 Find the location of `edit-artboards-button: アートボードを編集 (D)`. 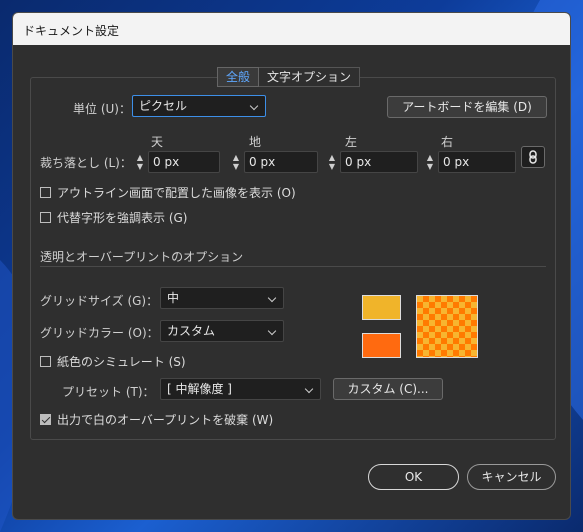

edit-artboards-button: アートボードを編集 (D) is located at coordinates (467, 107).